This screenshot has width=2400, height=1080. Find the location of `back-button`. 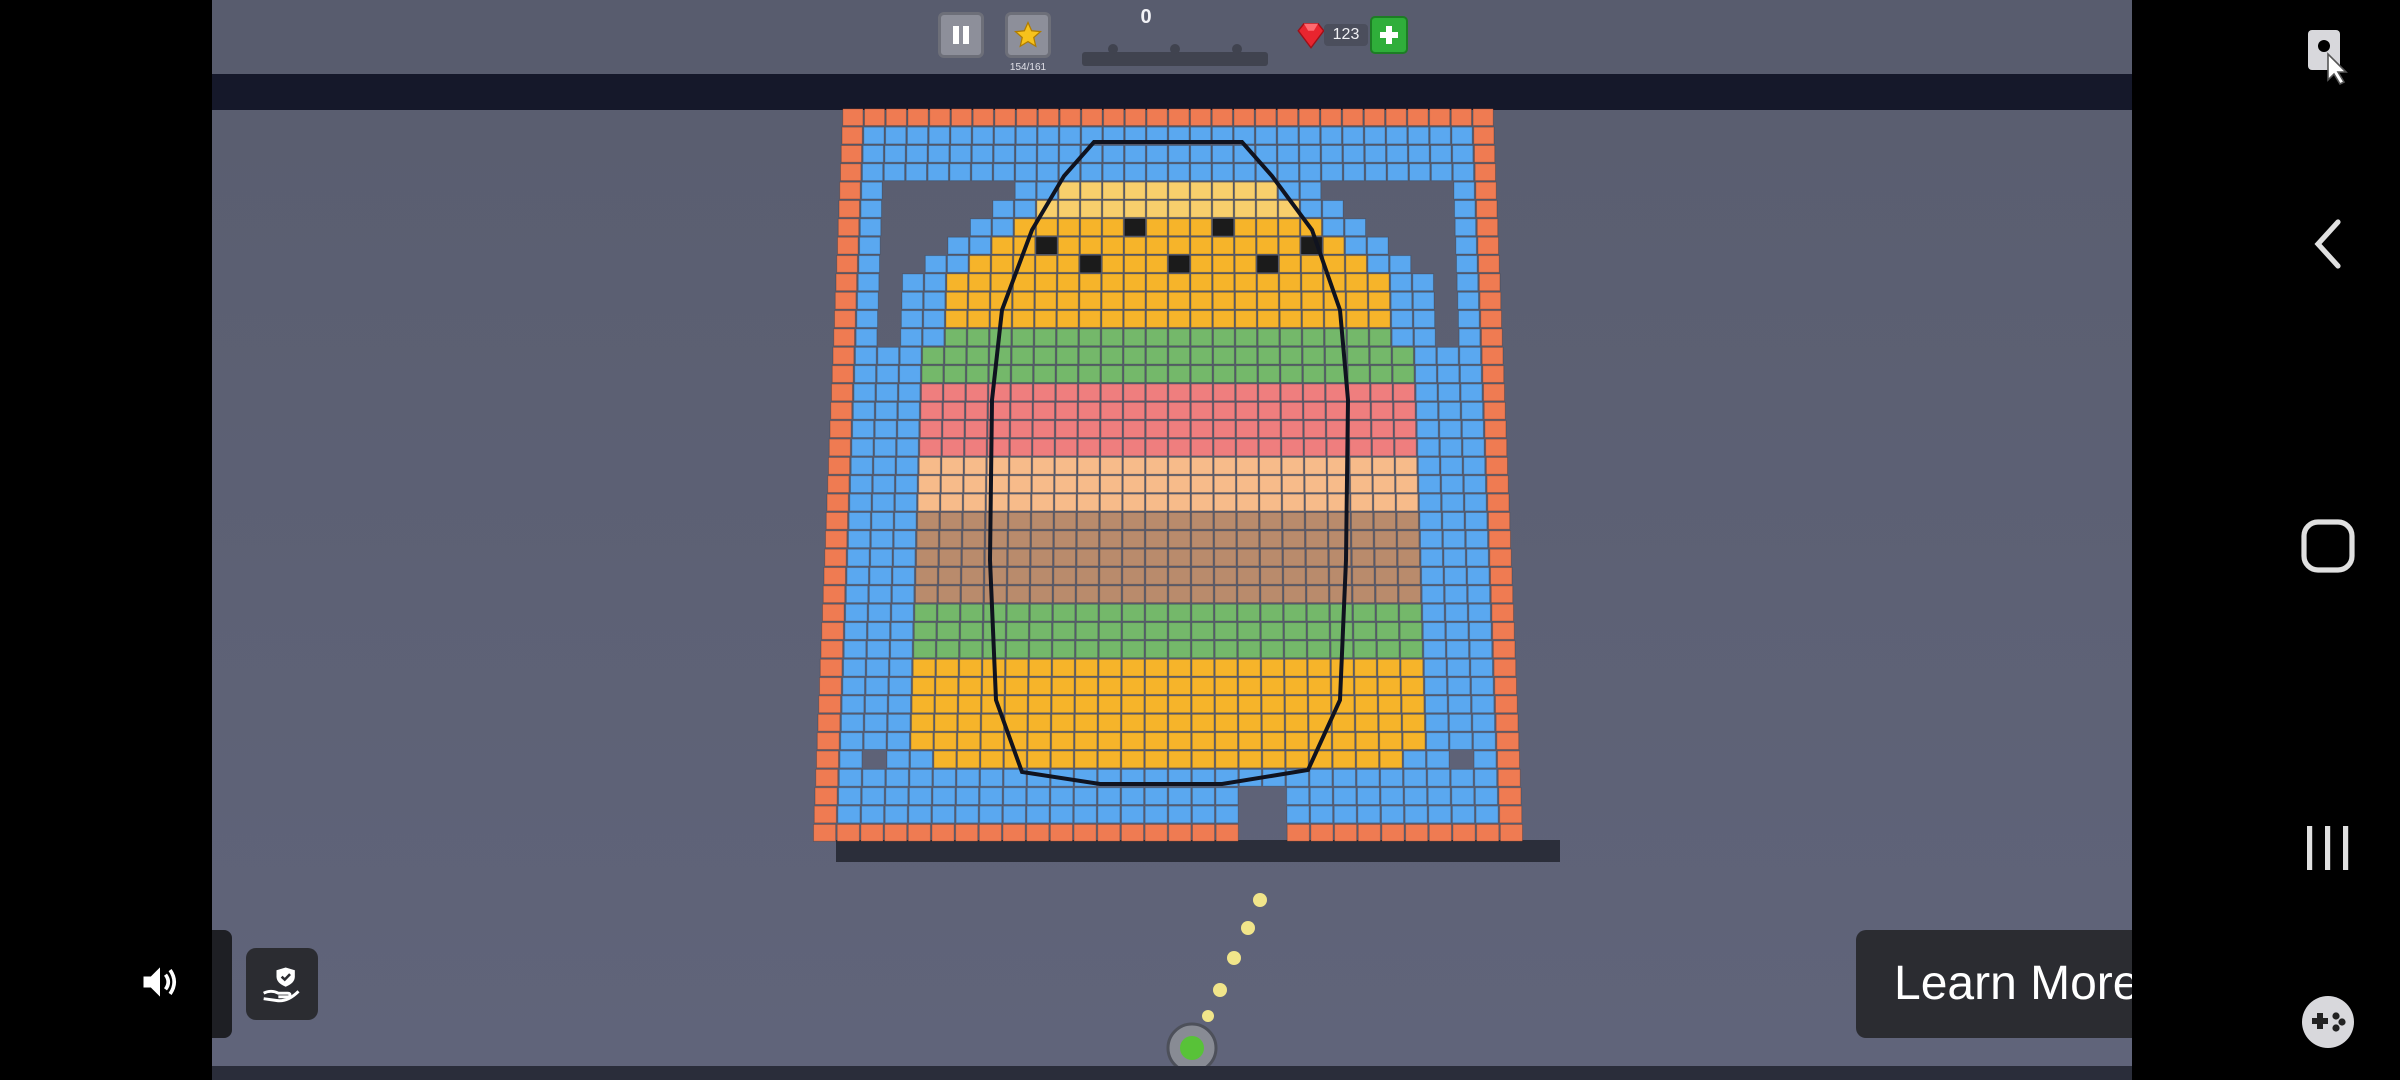

back-button is located at coordinates (2328, 244).